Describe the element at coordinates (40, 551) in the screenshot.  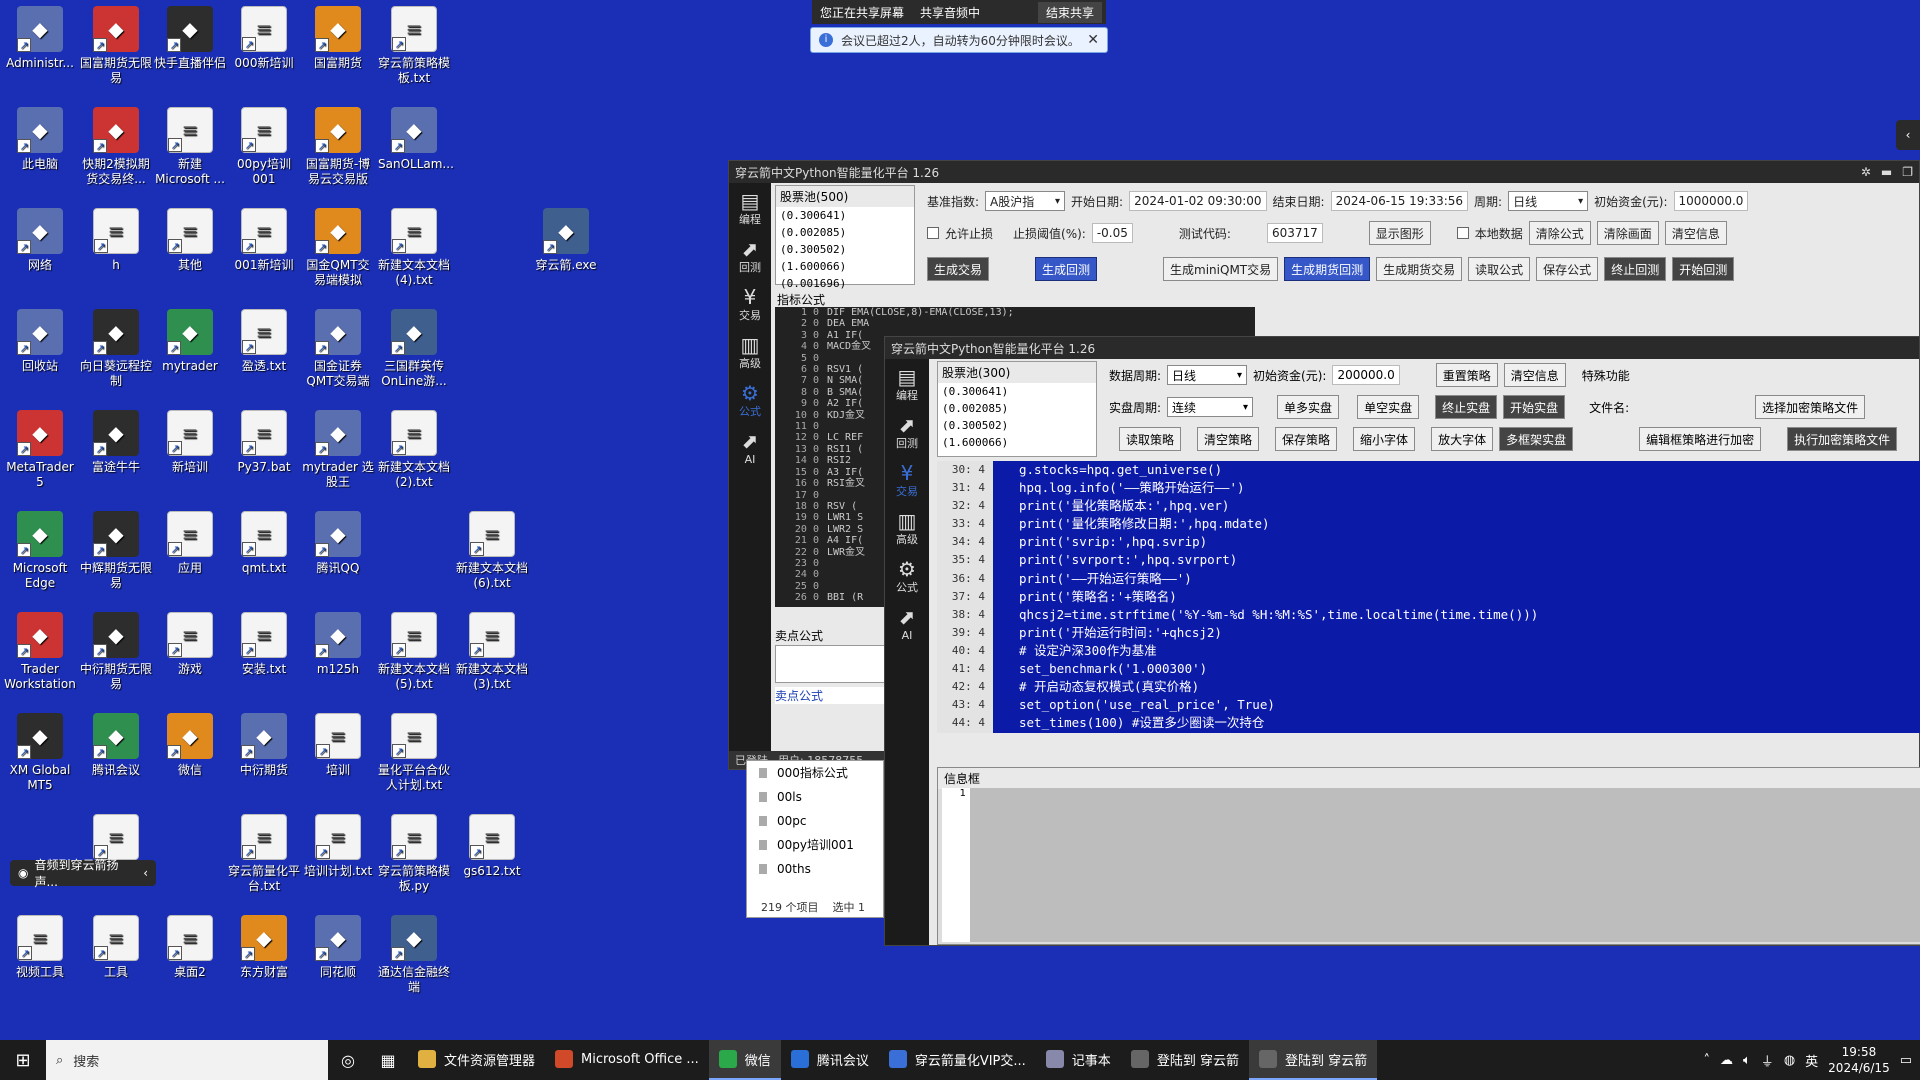
I see `desktop-icon: ◆ ↗ Microsoft Edge` at that location.